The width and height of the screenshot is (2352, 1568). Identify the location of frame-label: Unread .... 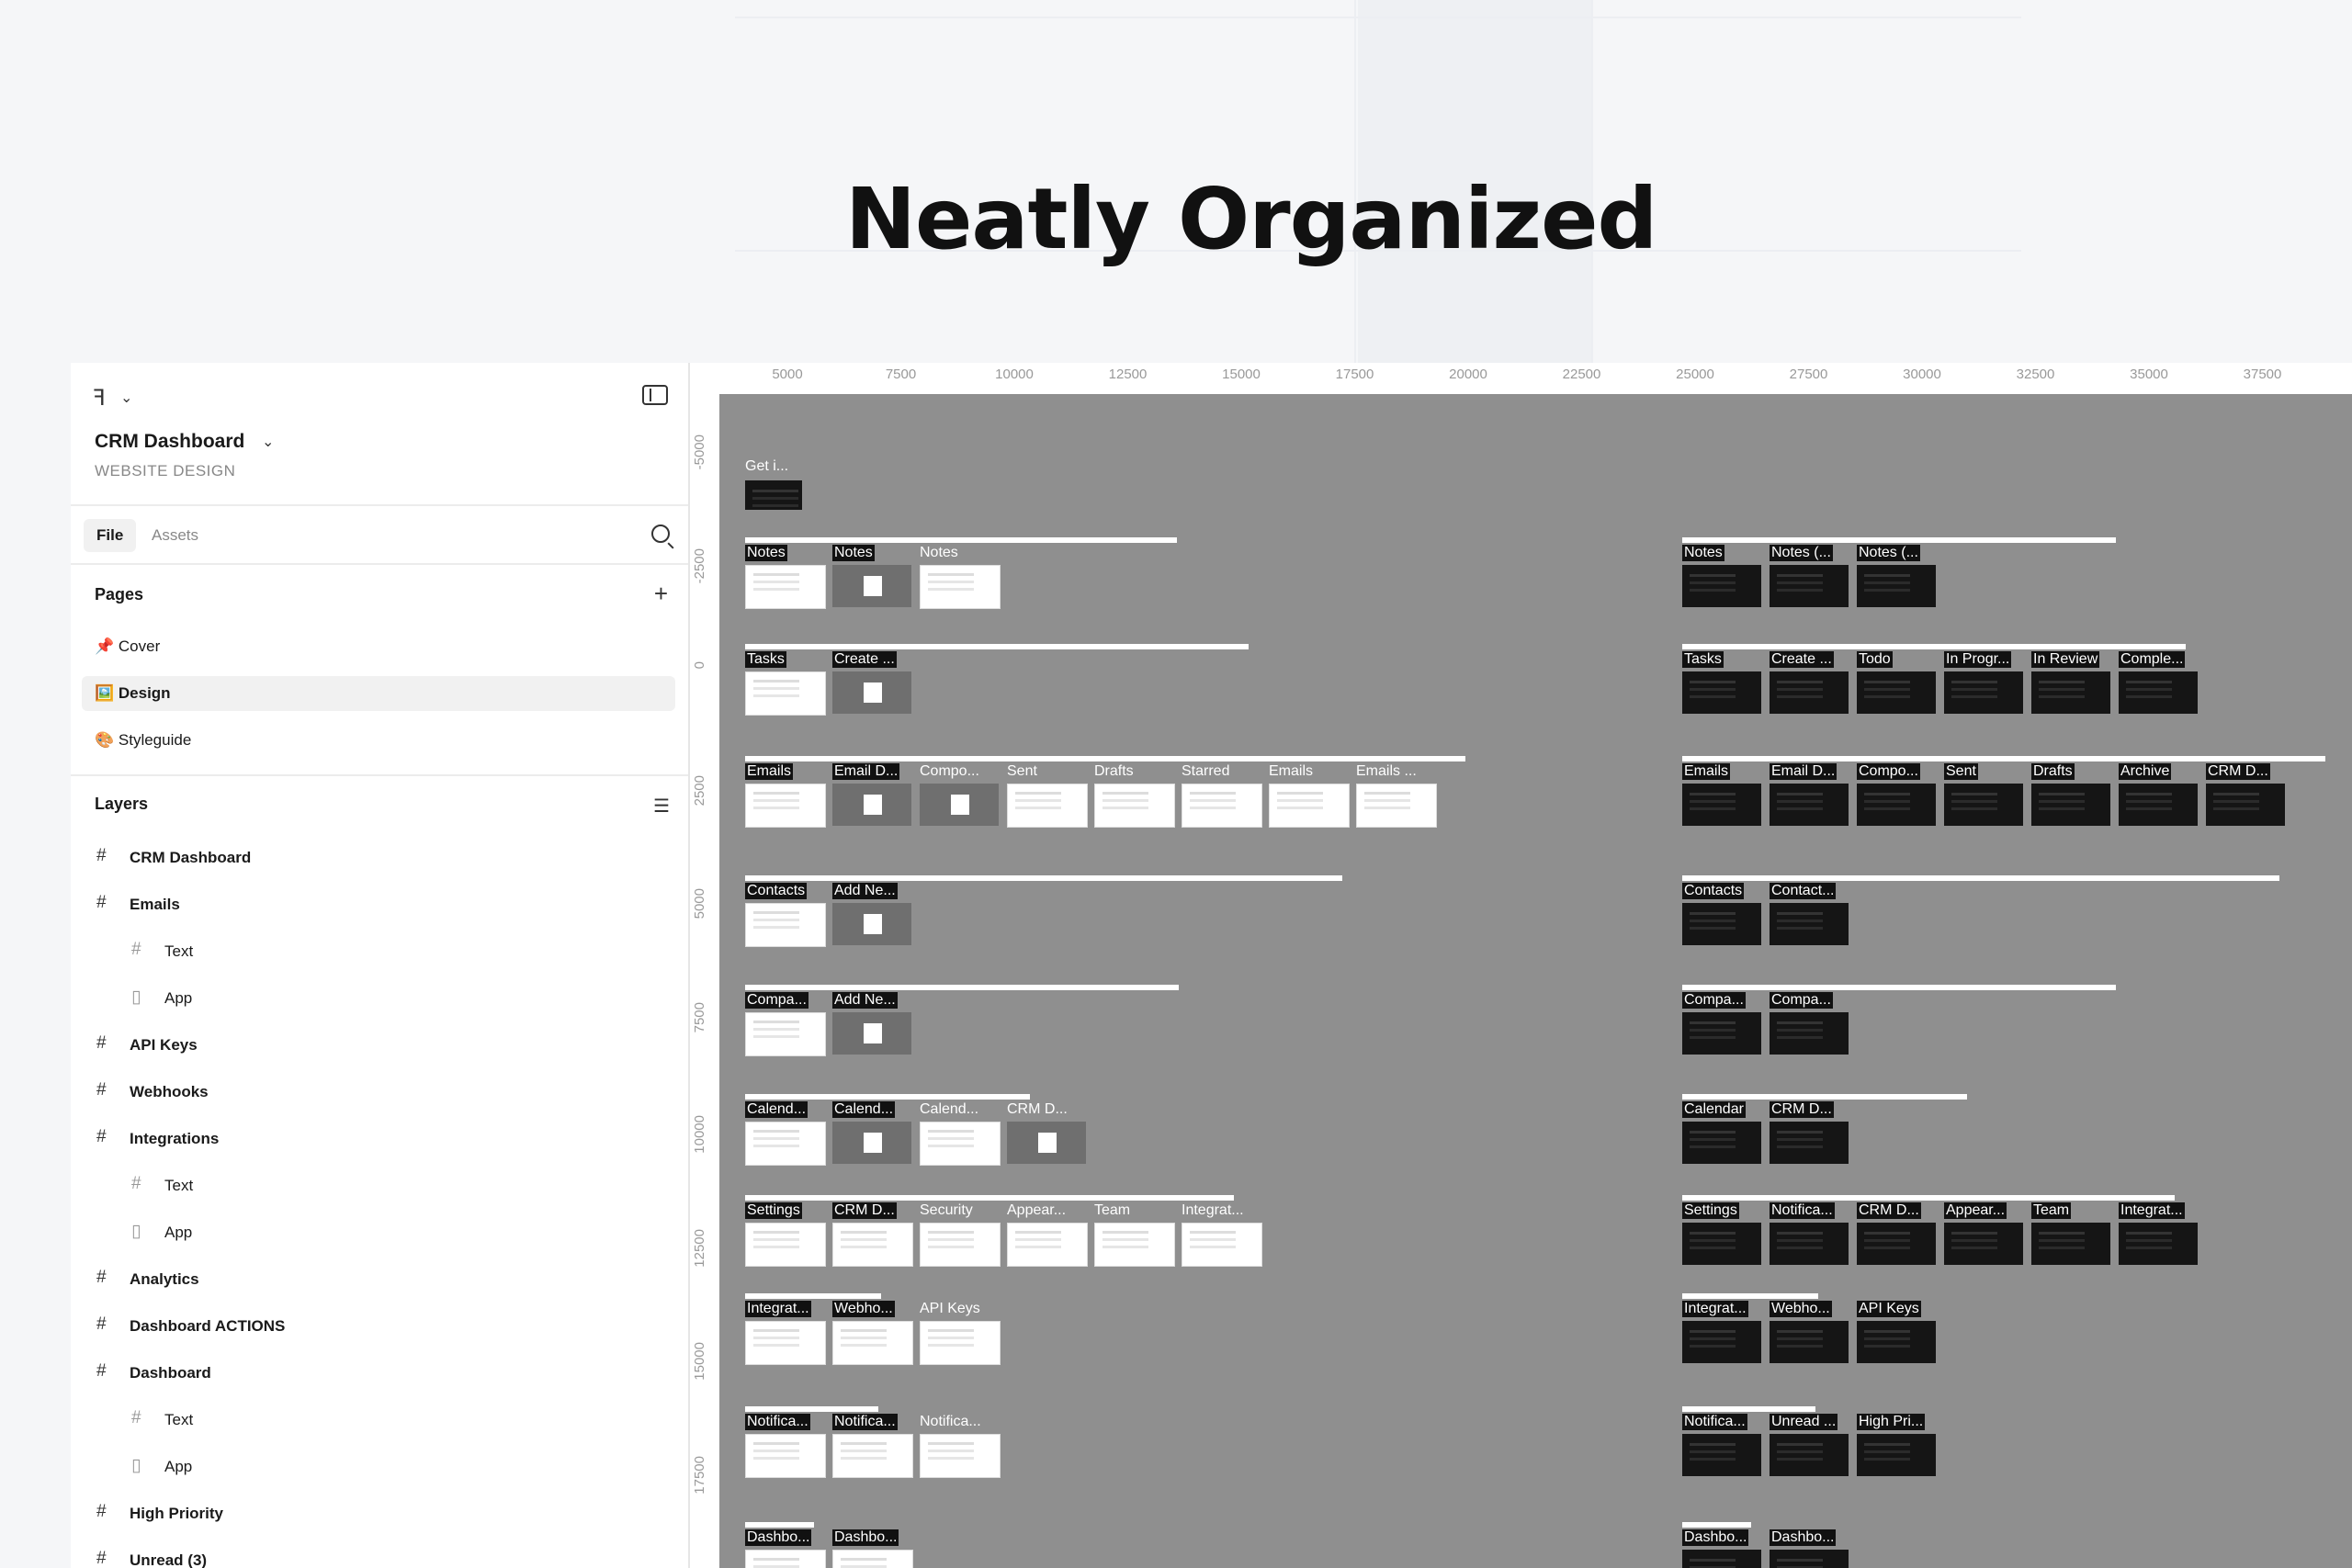
(1804, 1422).